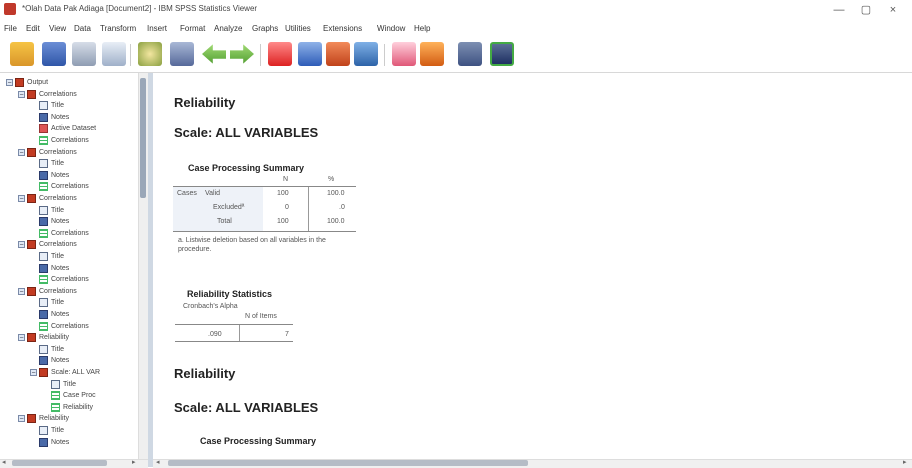 The width and height of the screenshot is (912, 468). I want to click on title-icon, so click(43, 349).